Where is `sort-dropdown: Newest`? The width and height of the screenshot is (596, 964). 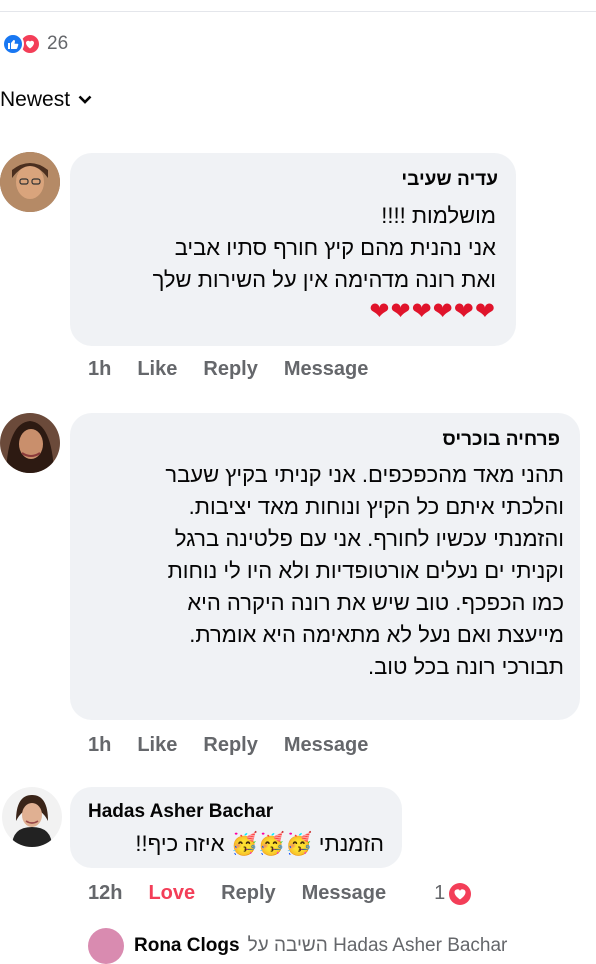
sort-dropdown: Newest is located at coordinates (46, 100).